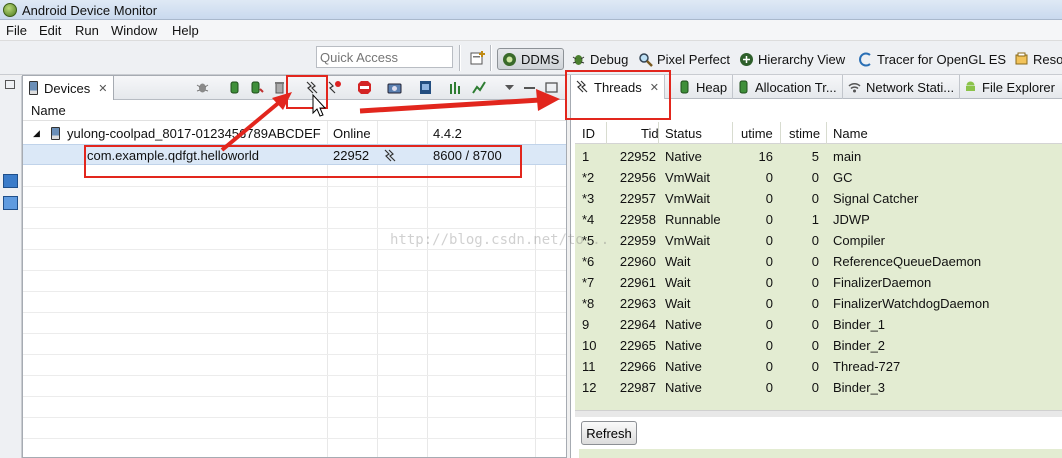  I want to click on annotation-arrows, so click(390, 120).